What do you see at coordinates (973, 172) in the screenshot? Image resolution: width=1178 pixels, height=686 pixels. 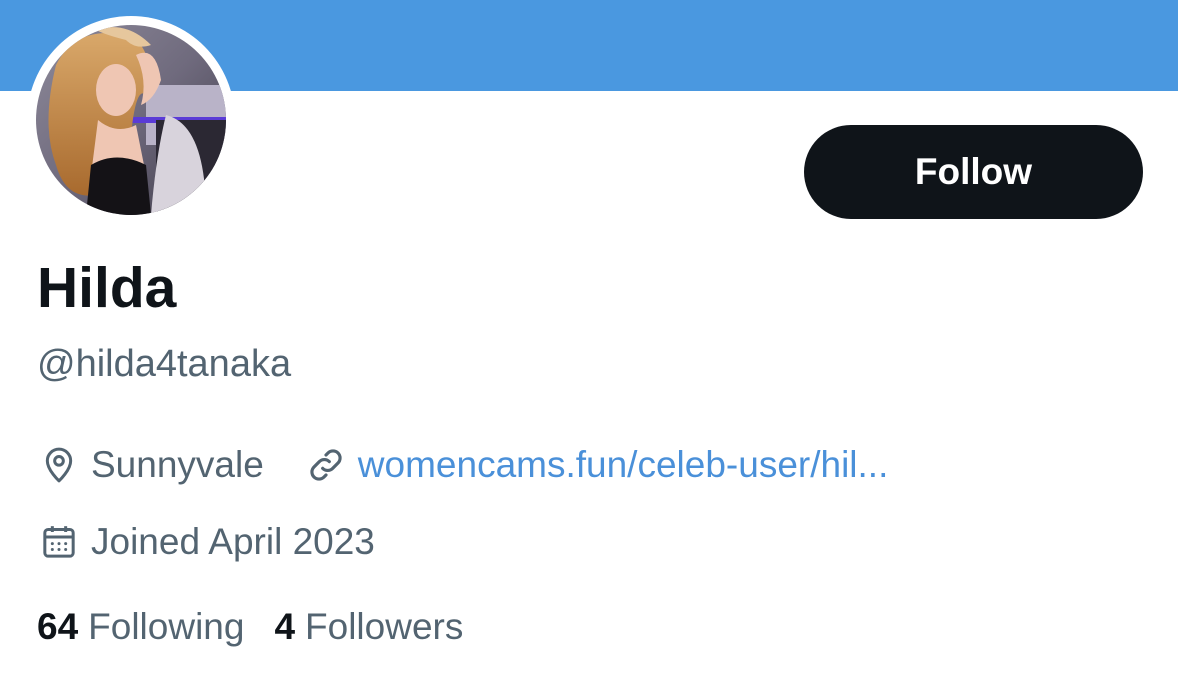 I see `follow-button: Follow` at bounding box center [973, 172].